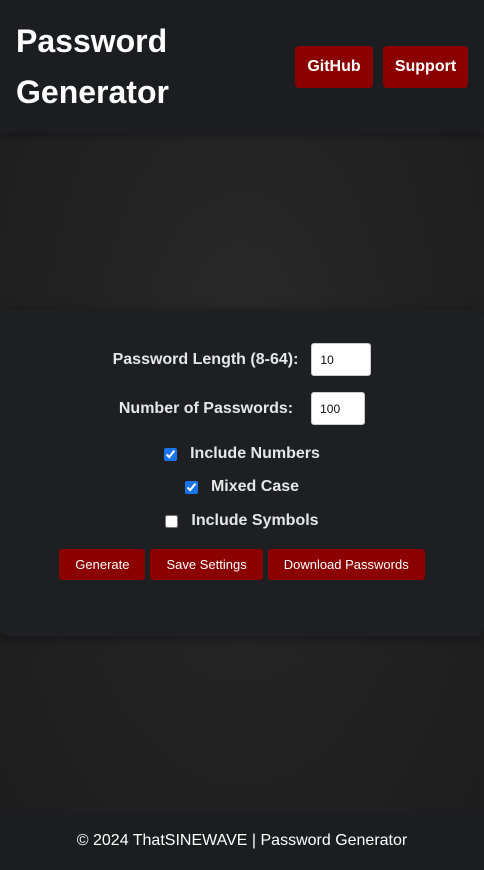 Image resolution: width=484 pixels, height=870 pixels. What do you see at coordinates (172, 521) in the screenshot?
I see `include-symbols-checkbox` at bounding box center [172, 521].